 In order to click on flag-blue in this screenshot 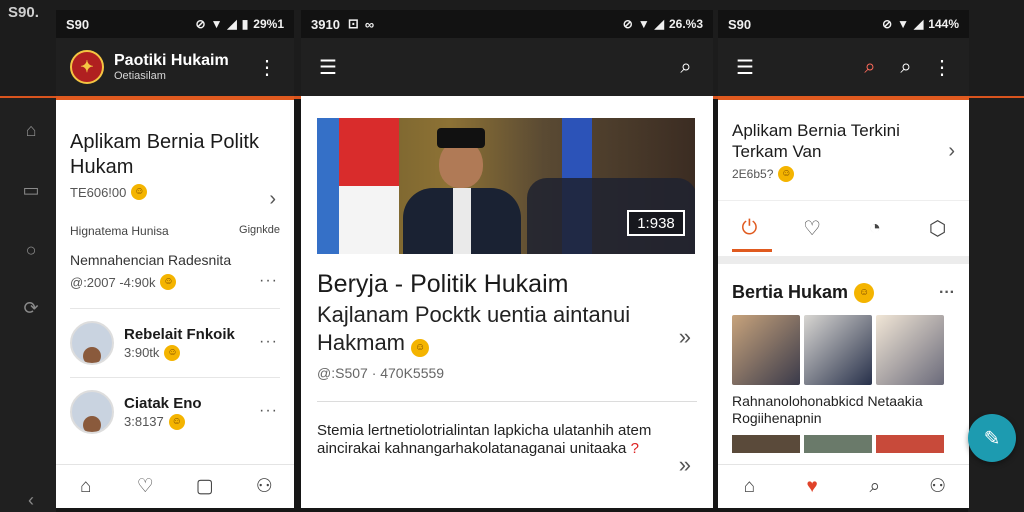, I will do `click(328, 186)`.